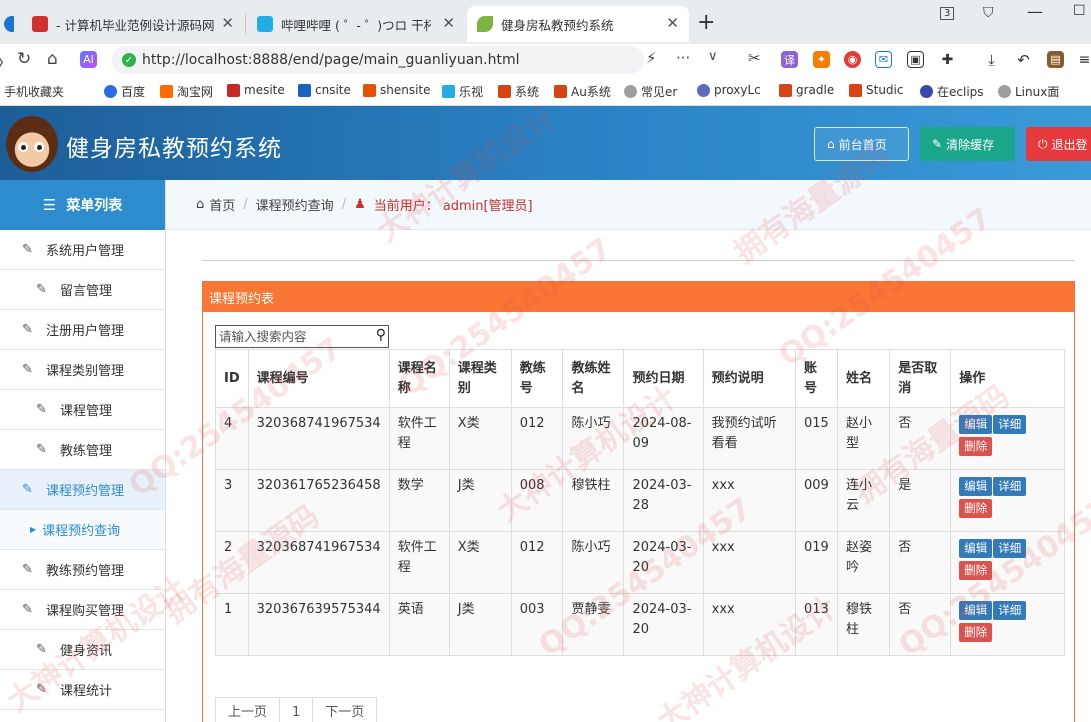 Image resolution: width=1091 pixels, height=722 pixels. I want to click on more-icon: ···, so click(683, 58).